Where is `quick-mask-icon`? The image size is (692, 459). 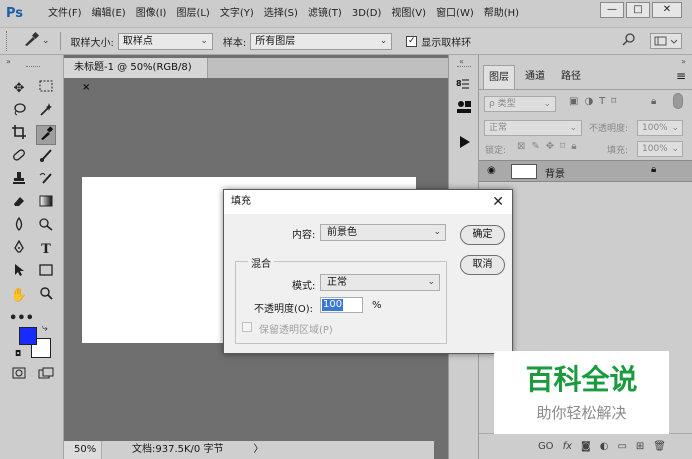 quick-mask-icon is located at coordinates (19, 376).